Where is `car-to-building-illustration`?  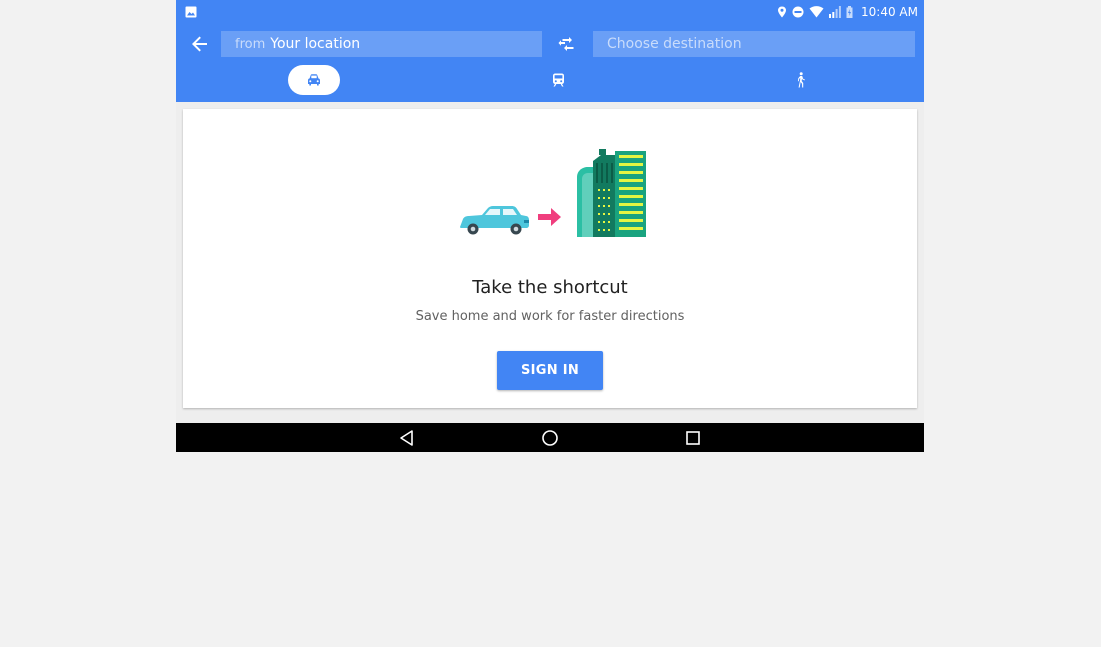
car-to-building-illustration is located at coordinates (553, 193).